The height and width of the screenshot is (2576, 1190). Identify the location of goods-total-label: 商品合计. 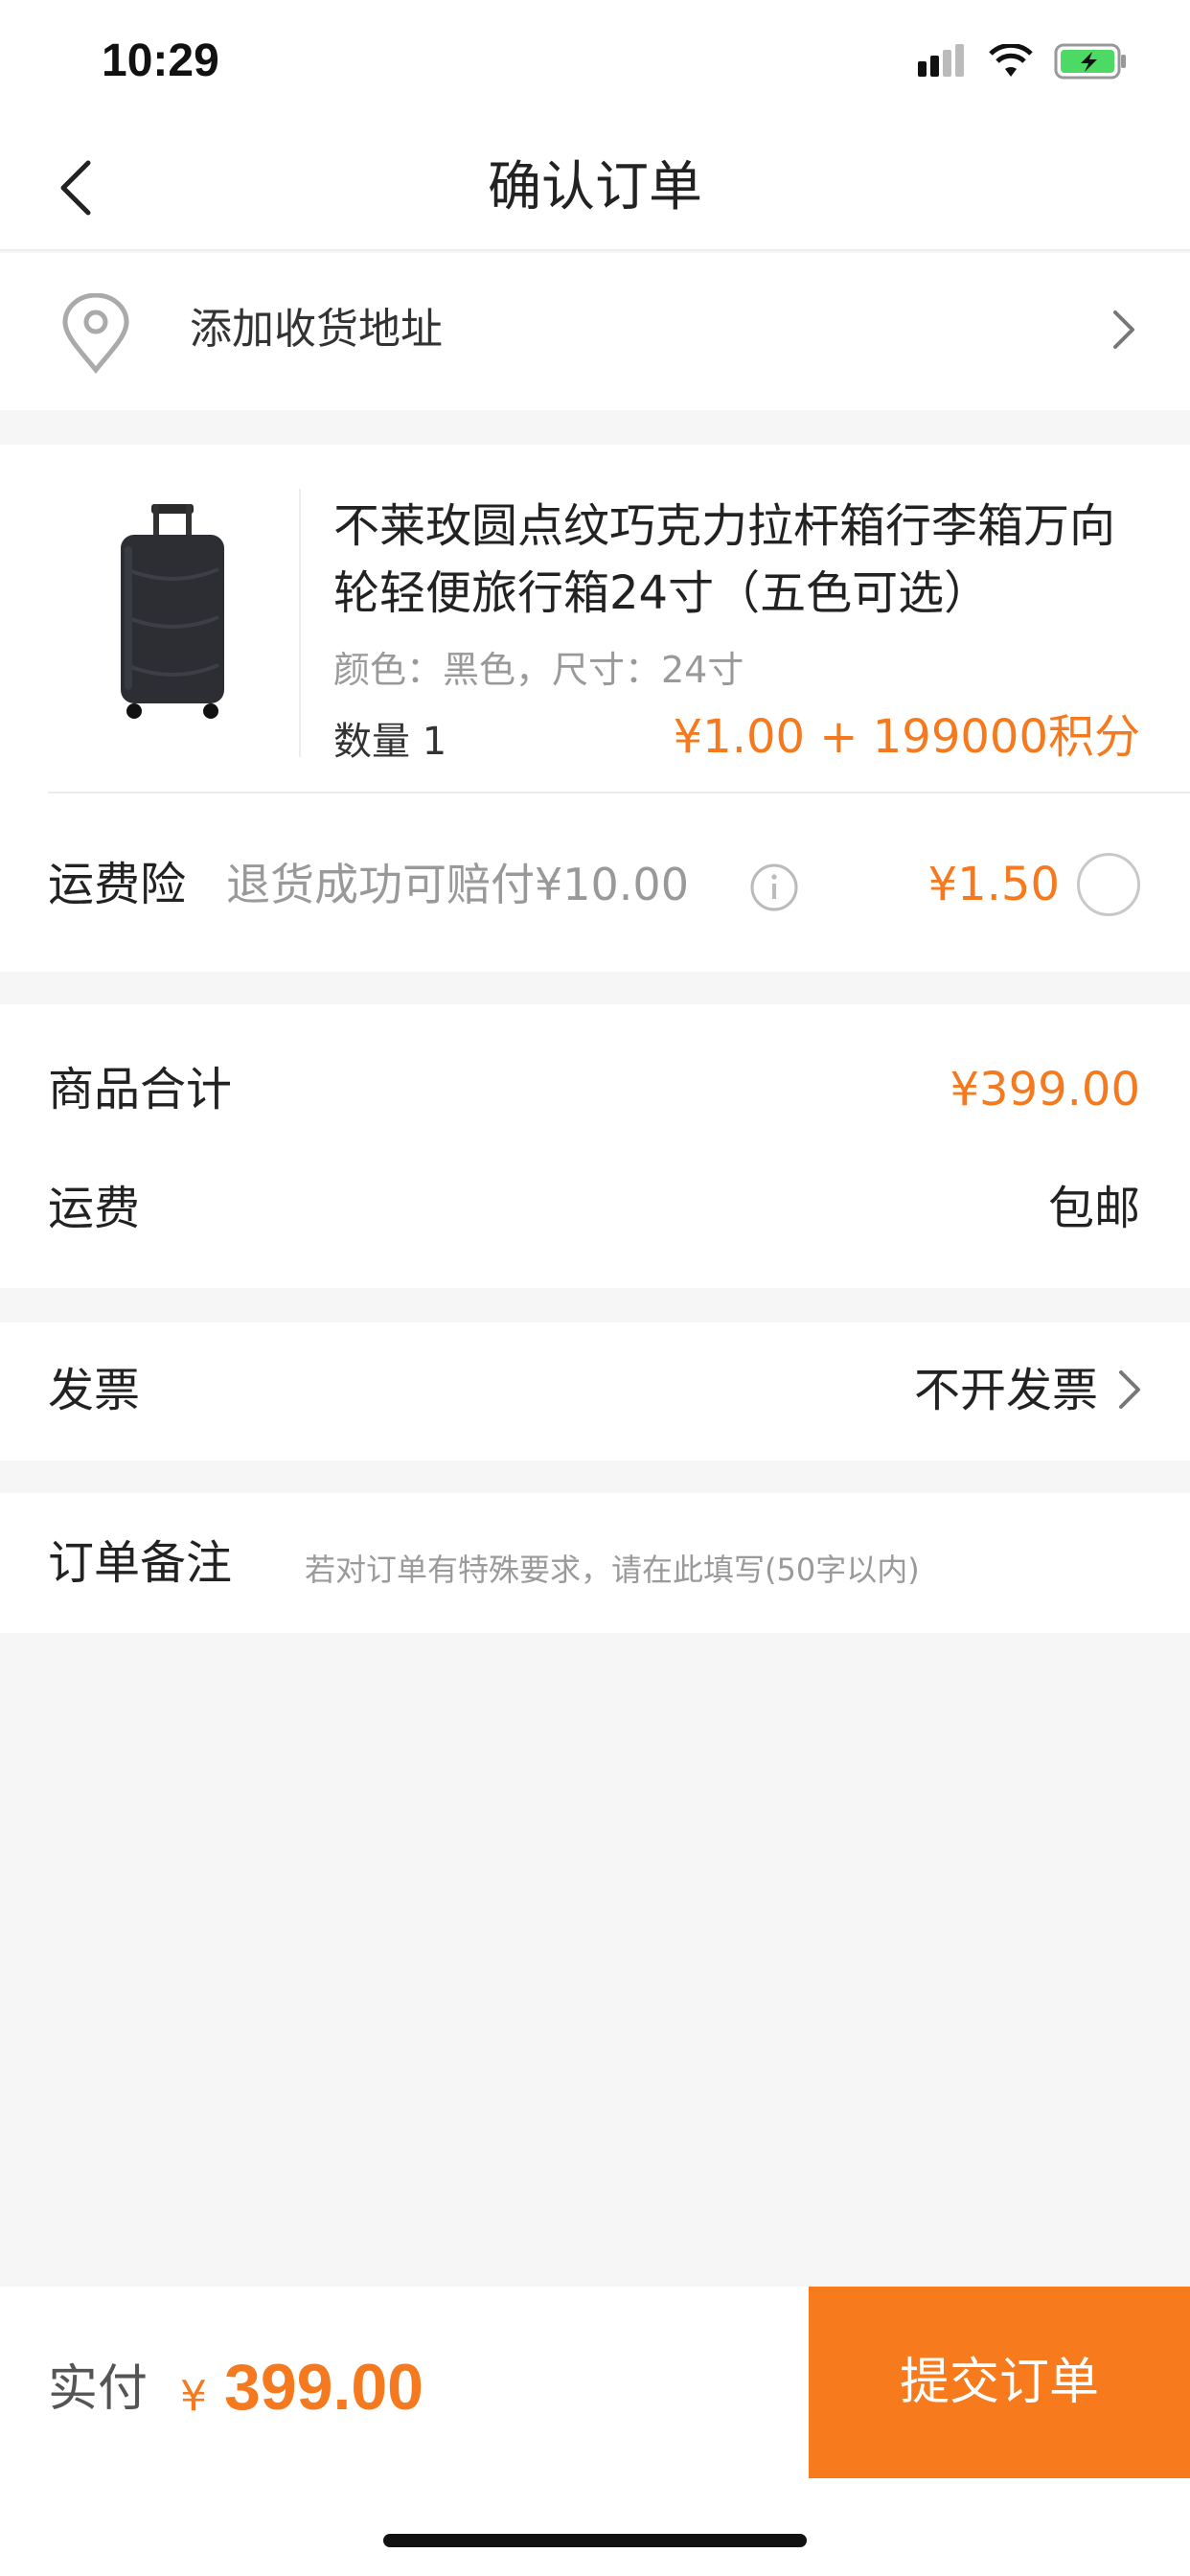
(140, 1089).